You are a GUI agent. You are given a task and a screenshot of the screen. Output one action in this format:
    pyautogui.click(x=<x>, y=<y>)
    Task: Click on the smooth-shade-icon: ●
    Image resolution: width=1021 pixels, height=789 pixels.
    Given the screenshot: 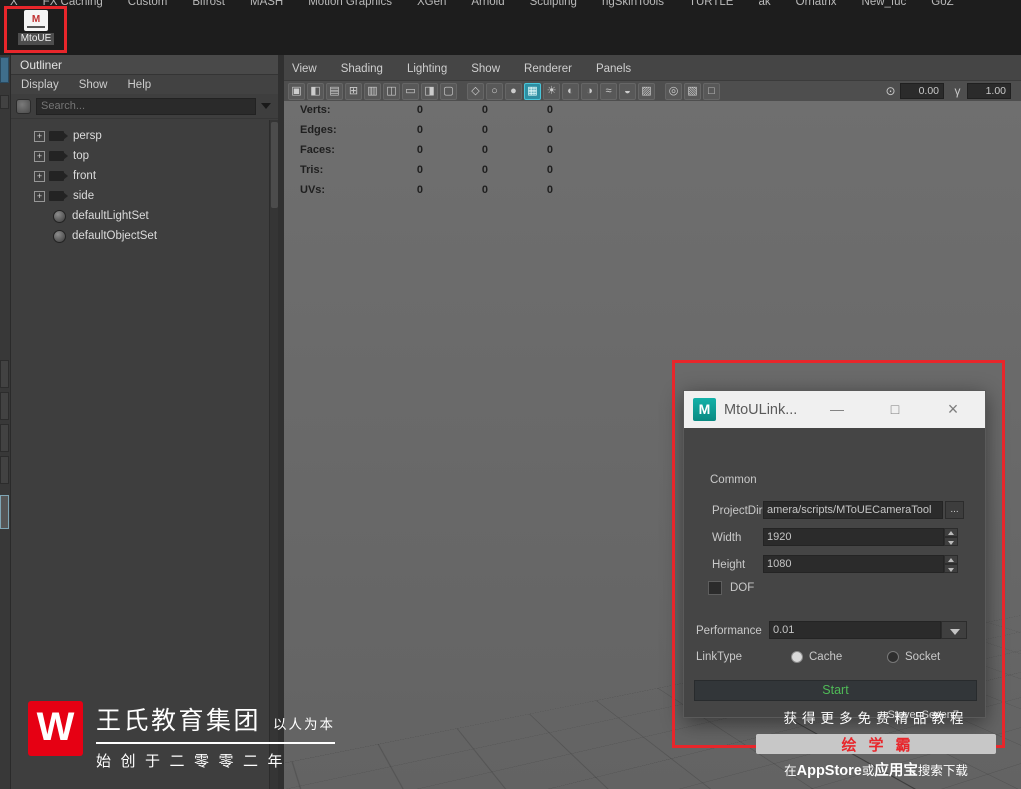 What is the action you would take?
    pyautogui.click(x=513, y=91)
    